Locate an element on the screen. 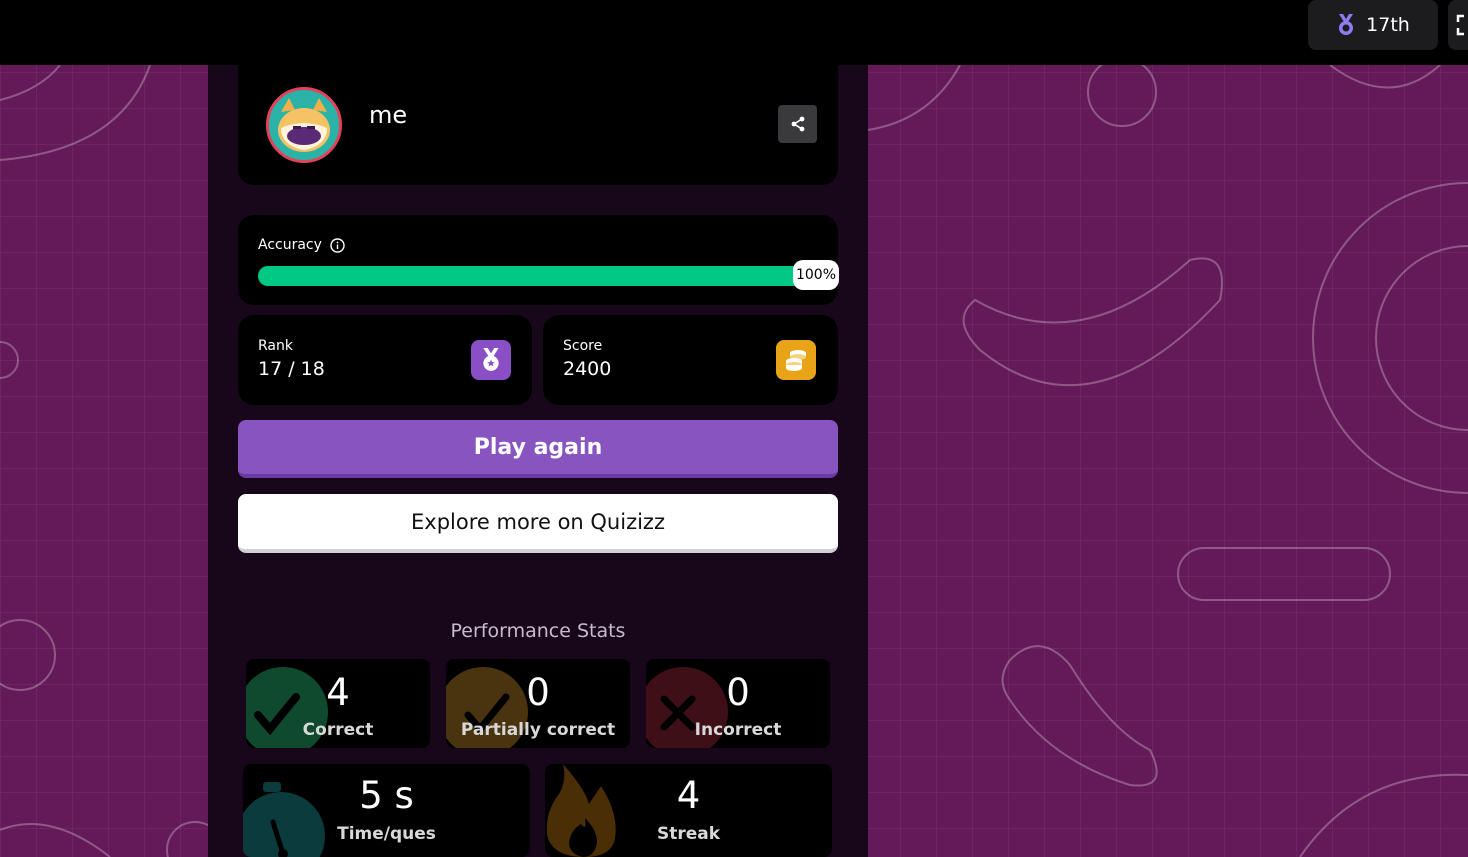 This screenshot has width=1468, height=857. accuracy-progress-fill is located at coordinates (538, 276).